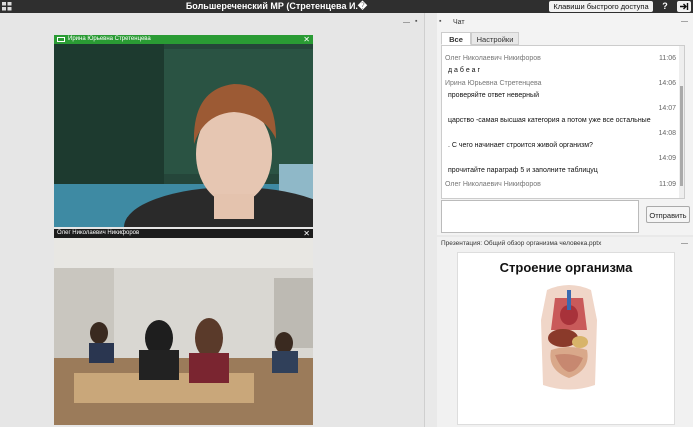  Describe the element at coordinates (495, 38) in the screenshot. I see `tab-settings: Настройки` at that location.